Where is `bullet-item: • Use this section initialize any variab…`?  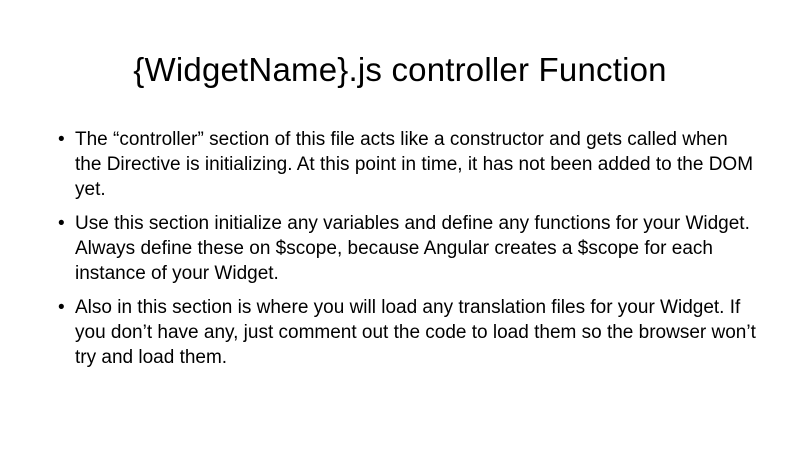
bullet-item: • Use this section initialize any variab… is located at coordinates (408, 248).